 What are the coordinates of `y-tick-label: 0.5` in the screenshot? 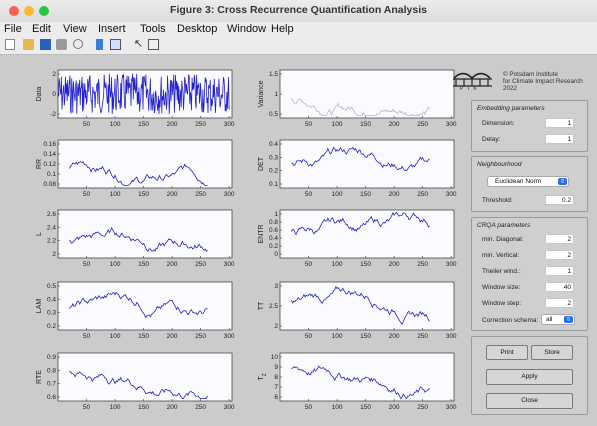 It's located at (273, 114).